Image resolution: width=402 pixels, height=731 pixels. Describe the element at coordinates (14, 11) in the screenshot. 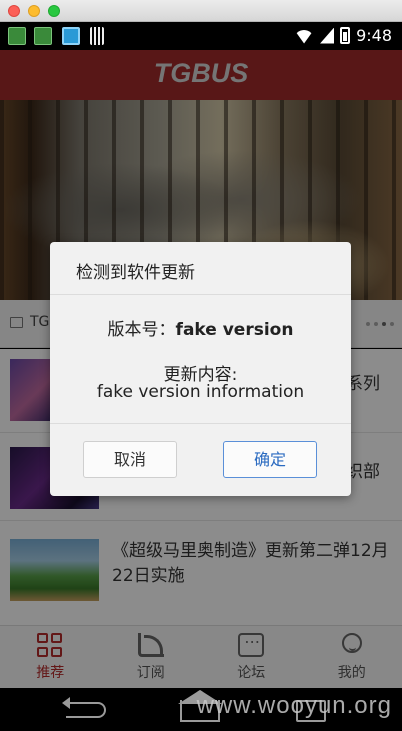

I see `close-window-button` at that location.